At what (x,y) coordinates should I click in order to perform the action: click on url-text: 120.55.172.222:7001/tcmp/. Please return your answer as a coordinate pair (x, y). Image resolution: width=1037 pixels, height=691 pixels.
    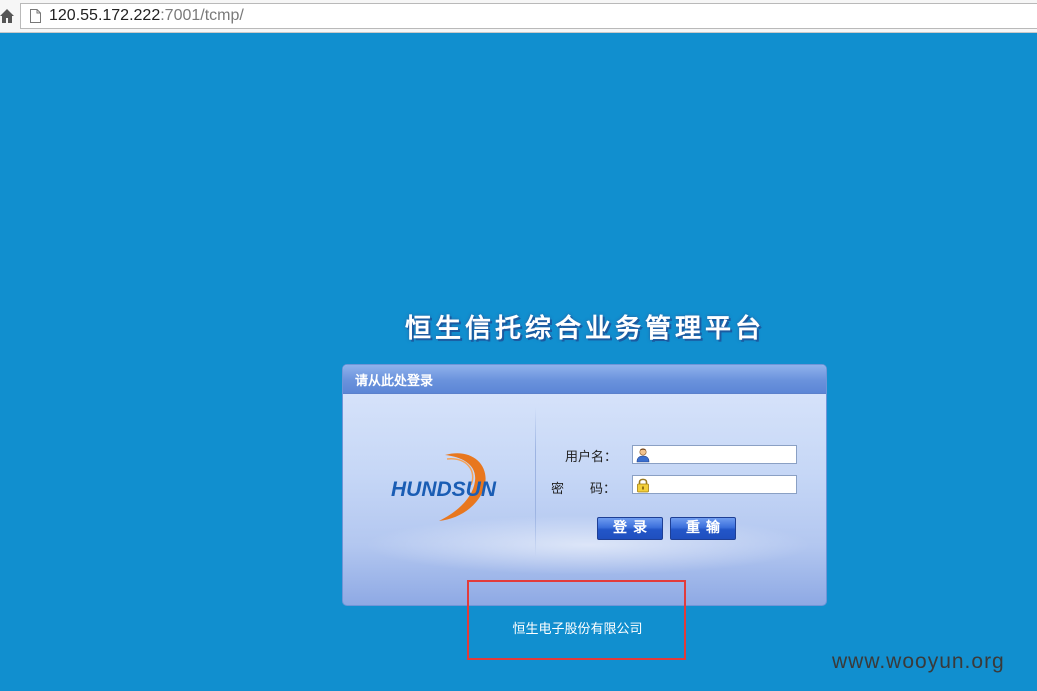
    Looking at the image, I should click on (146, 16).